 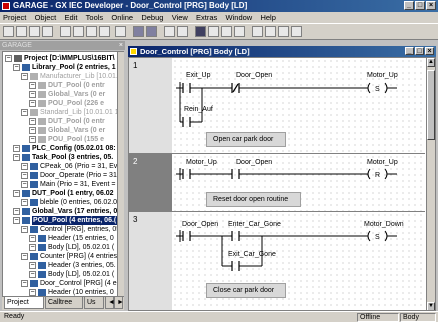 I want to click on save-icon, so click(x=34, y=31).